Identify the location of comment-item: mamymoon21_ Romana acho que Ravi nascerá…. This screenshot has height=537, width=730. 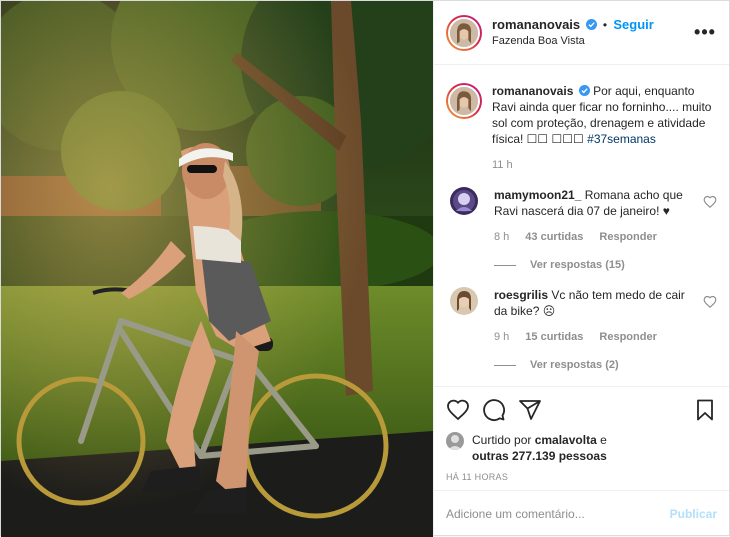
(581, 230).